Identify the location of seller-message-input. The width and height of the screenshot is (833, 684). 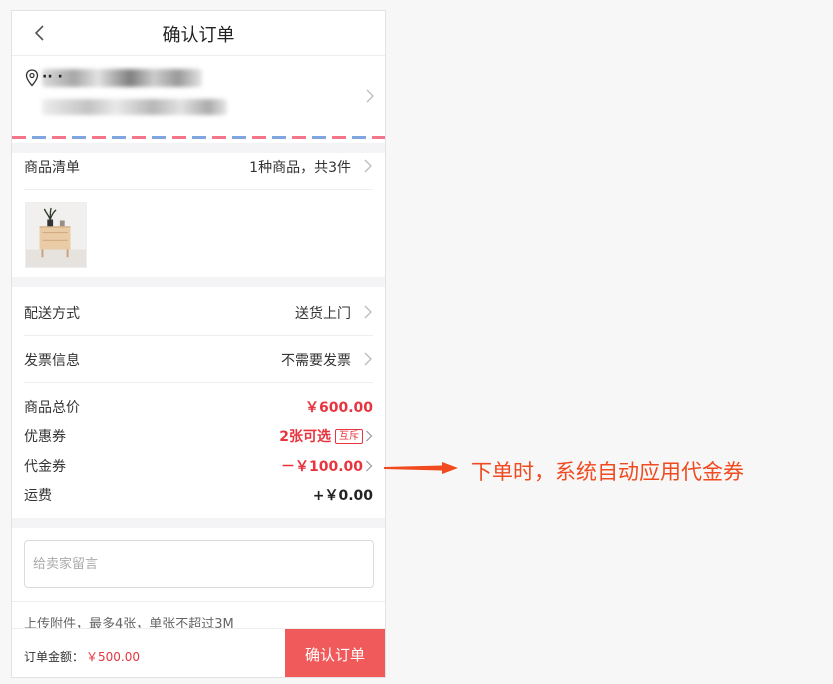
(199, 564).